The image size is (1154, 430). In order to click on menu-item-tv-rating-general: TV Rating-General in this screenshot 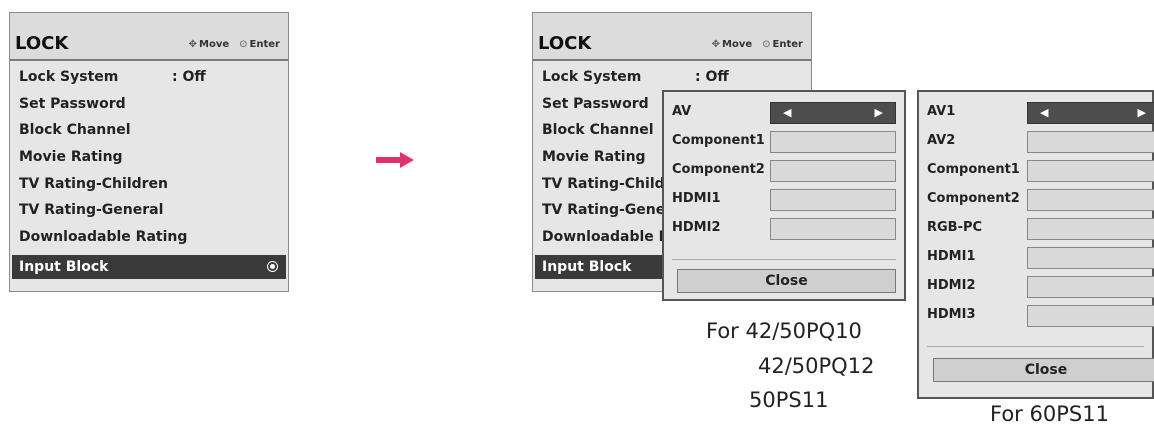, I will do `click(149, 210)`.